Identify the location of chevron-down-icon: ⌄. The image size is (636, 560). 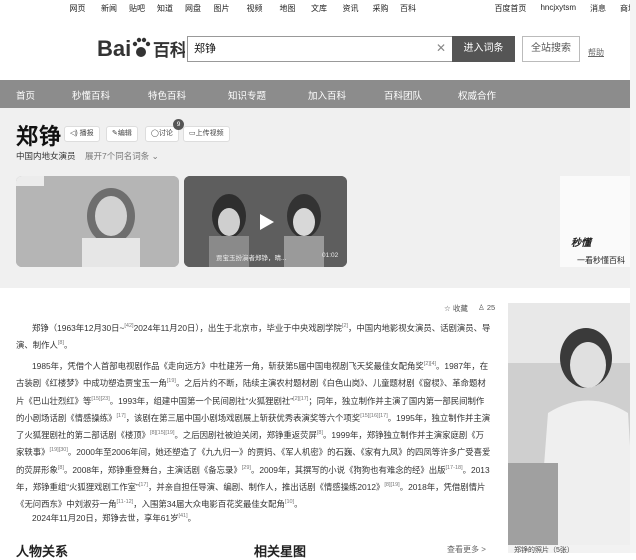
(155, 156).